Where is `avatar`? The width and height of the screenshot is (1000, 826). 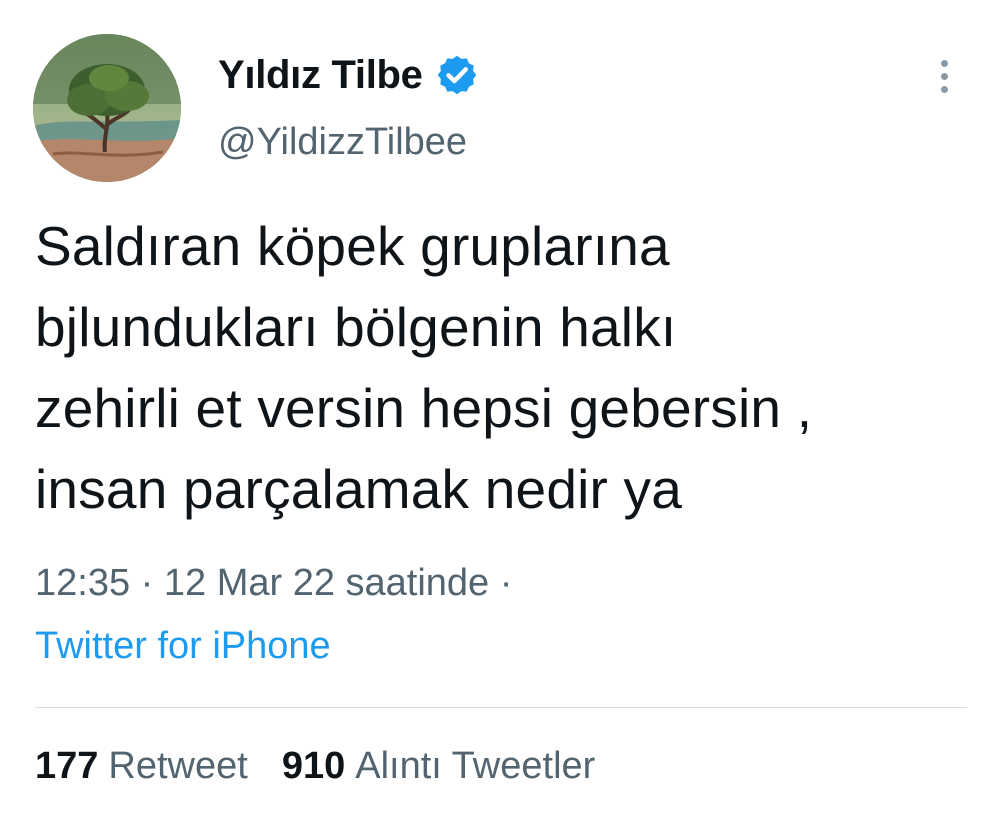
avatar is located at coordinates (107, 108).